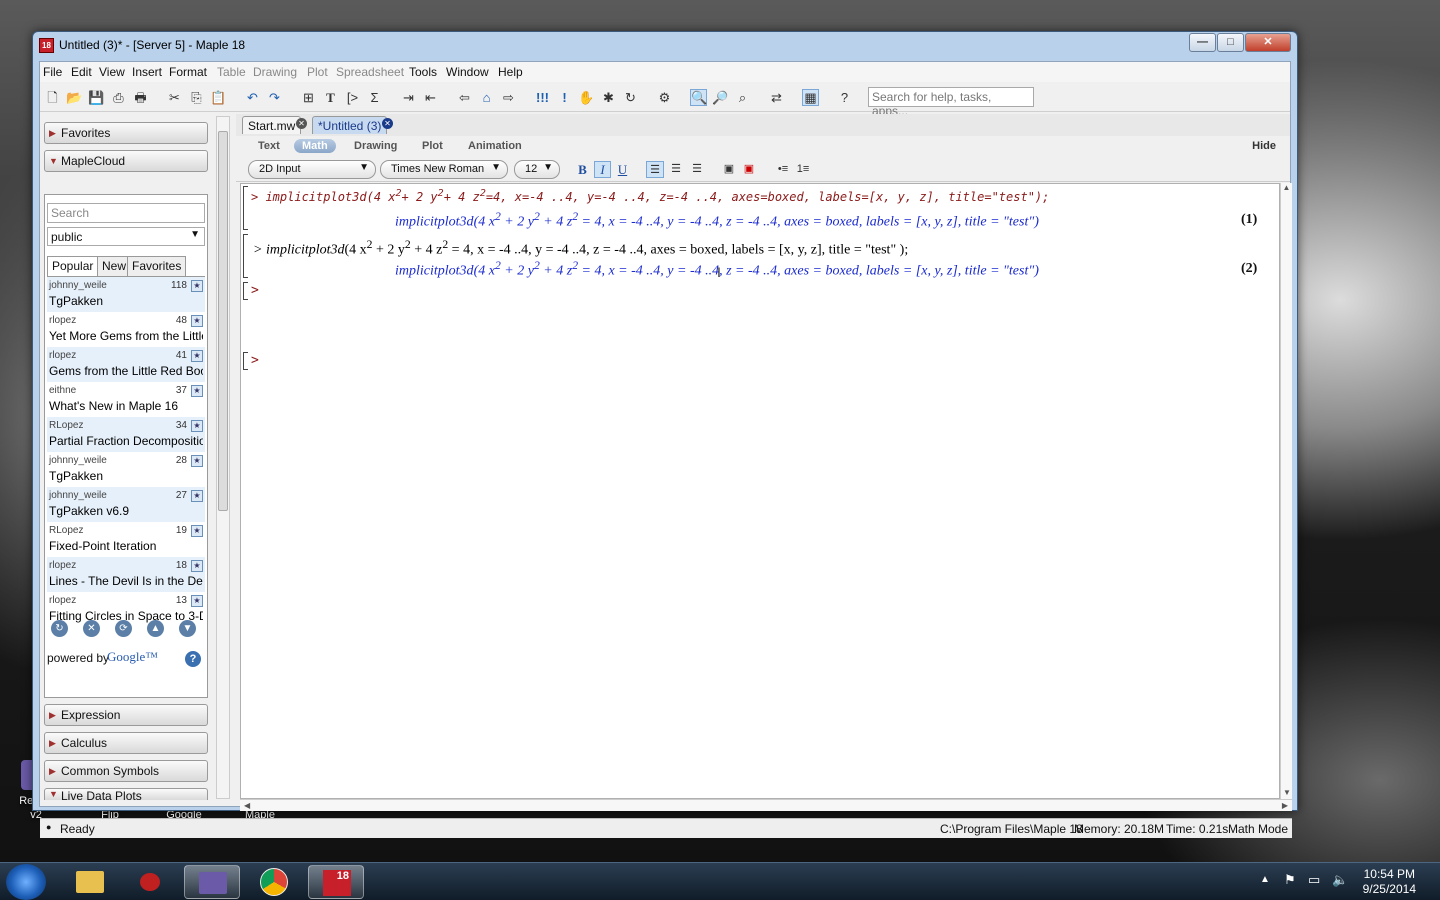 This screenshot has width=1440, height=900. What do you see at coordinates (766, 805) in the screenshot?
I see `worksheet-horizontal-scrollbar: ◀ ▶` at bounding box center [766, 805].